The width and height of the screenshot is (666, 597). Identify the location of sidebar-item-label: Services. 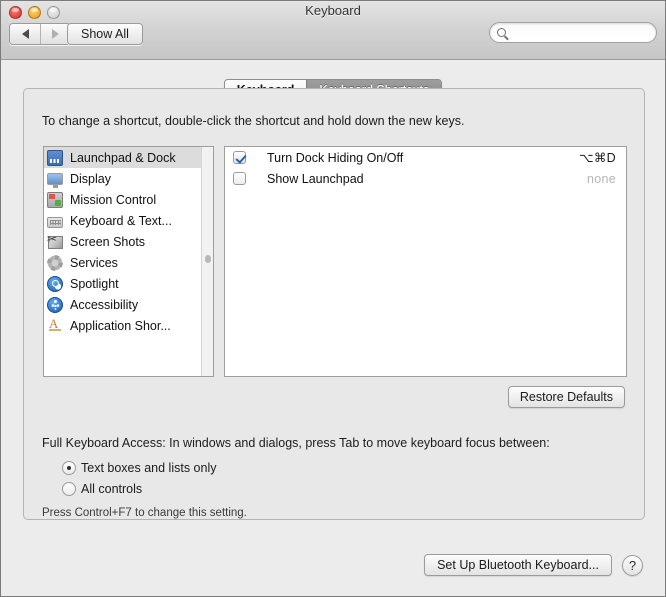
(94, 262).